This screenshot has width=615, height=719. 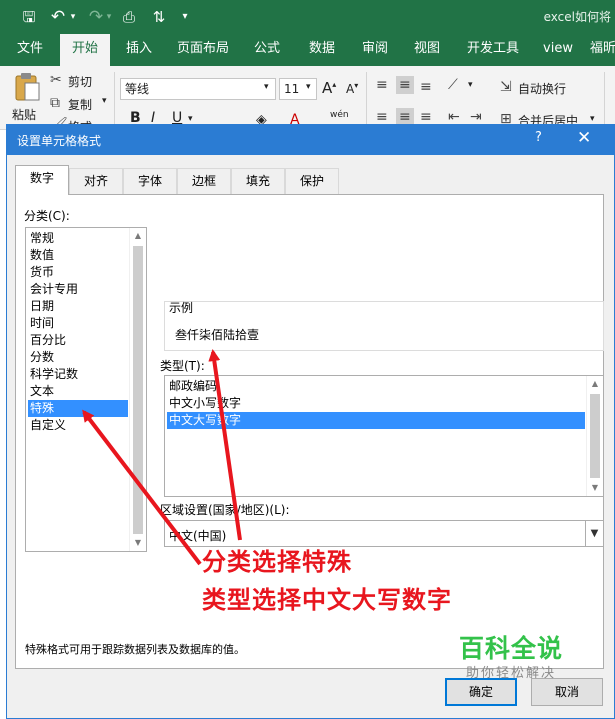 I want to click on align-top-icon: ≡, so click(x=382, y=85).